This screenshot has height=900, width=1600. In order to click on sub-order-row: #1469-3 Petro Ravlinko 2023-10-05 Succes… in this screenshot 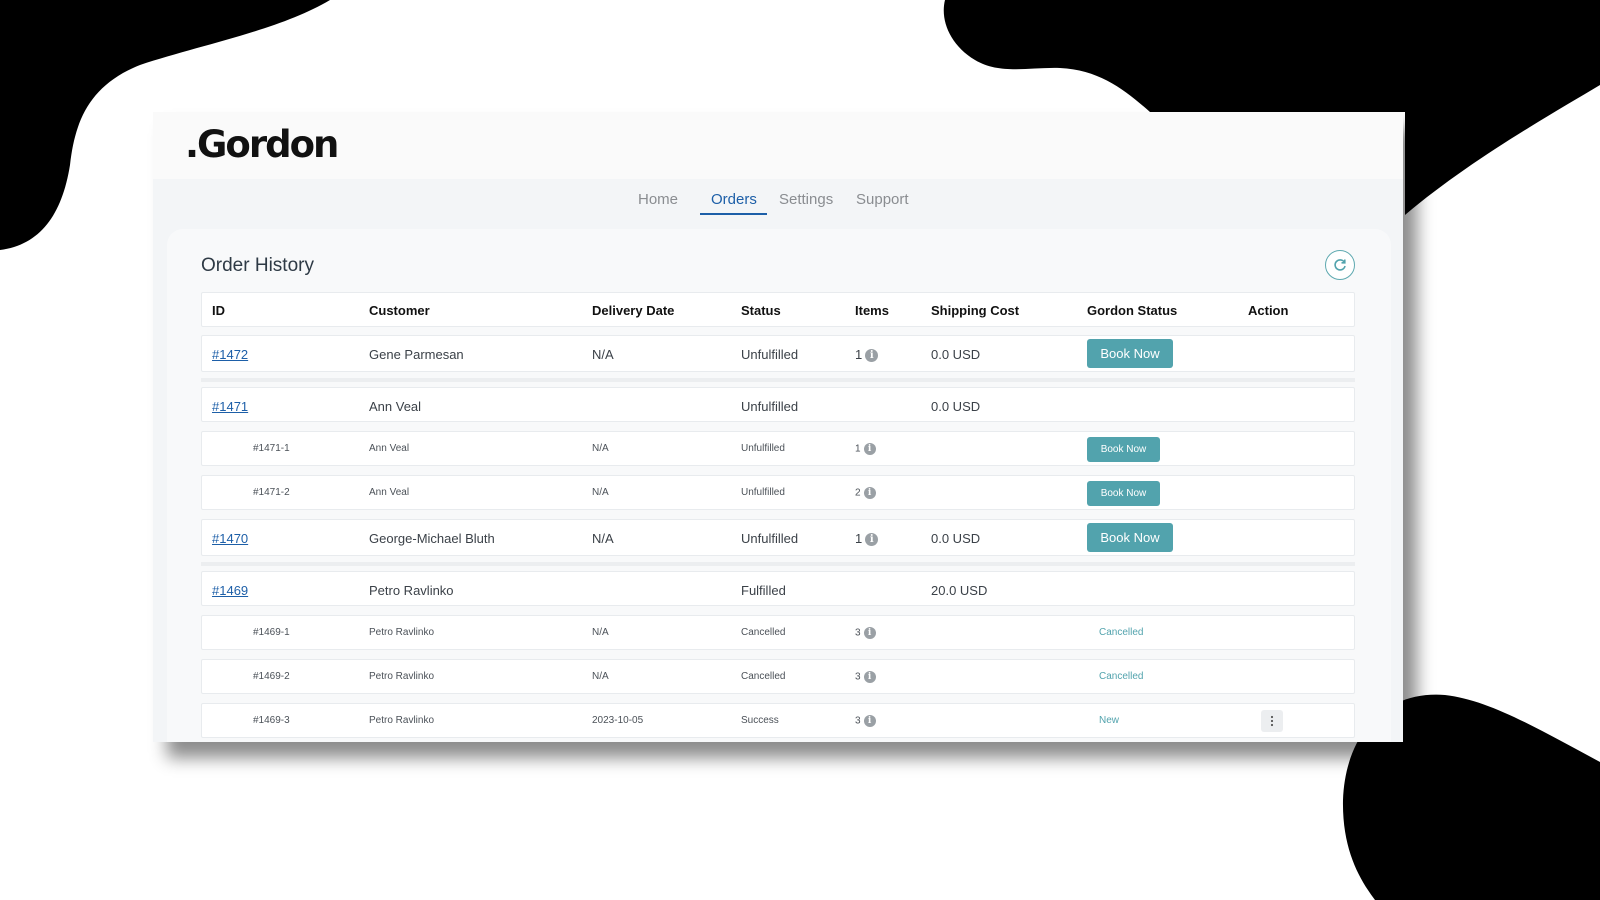, I will do `click(778, 720)`.